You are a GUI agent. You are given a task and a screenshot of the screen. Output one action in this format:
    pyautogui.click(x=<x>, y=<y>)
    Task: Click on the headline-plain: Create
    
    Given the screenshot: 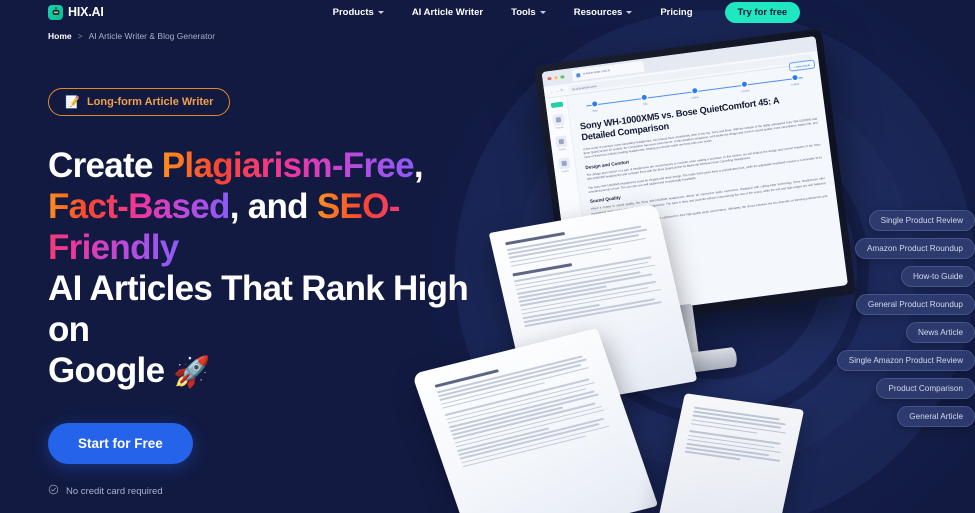 What is the action you would take?
    pyautogui.click(x=105, y=165)
    